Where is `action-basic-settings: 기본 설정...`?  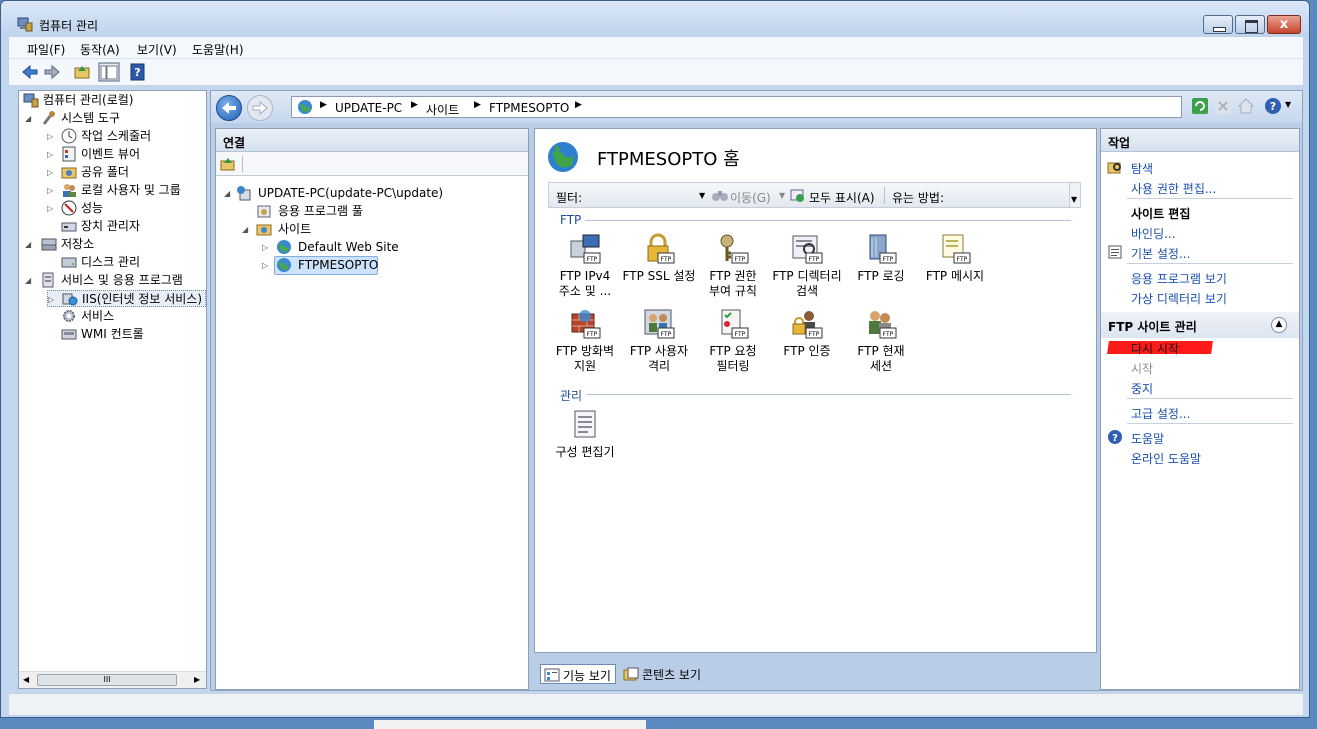 action-basic-settings: 기본 설정... is located at coordinates (1160, 253).